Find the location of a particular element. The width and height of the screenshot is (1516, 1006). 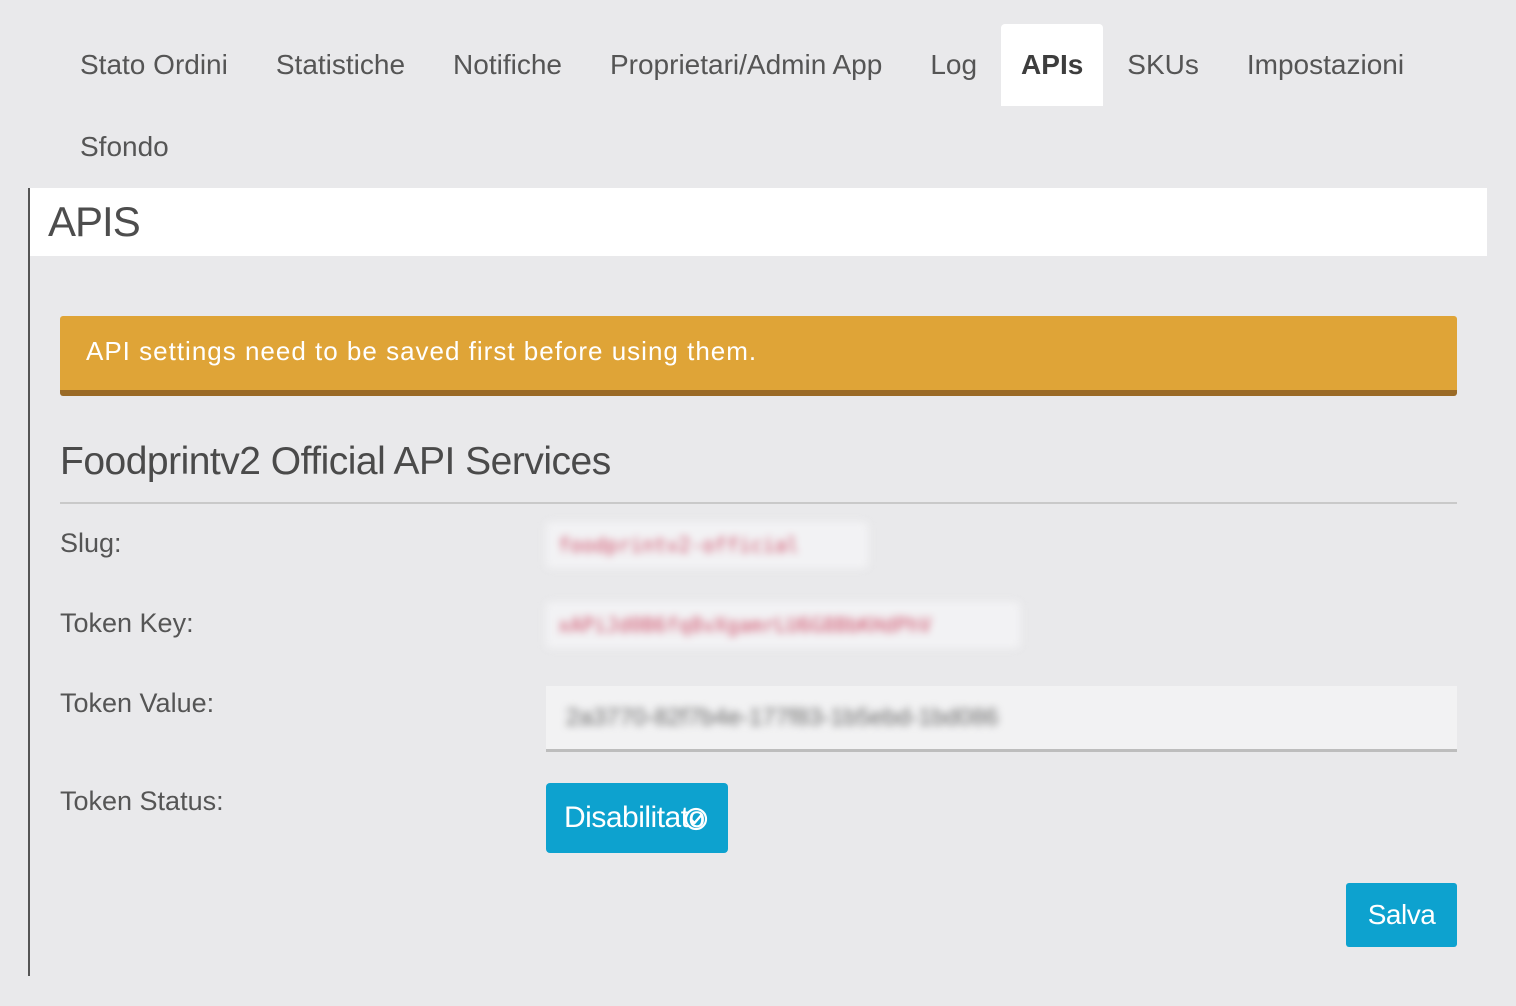

slug-value: foodprintv2-official is located at coordinates (707, 545).